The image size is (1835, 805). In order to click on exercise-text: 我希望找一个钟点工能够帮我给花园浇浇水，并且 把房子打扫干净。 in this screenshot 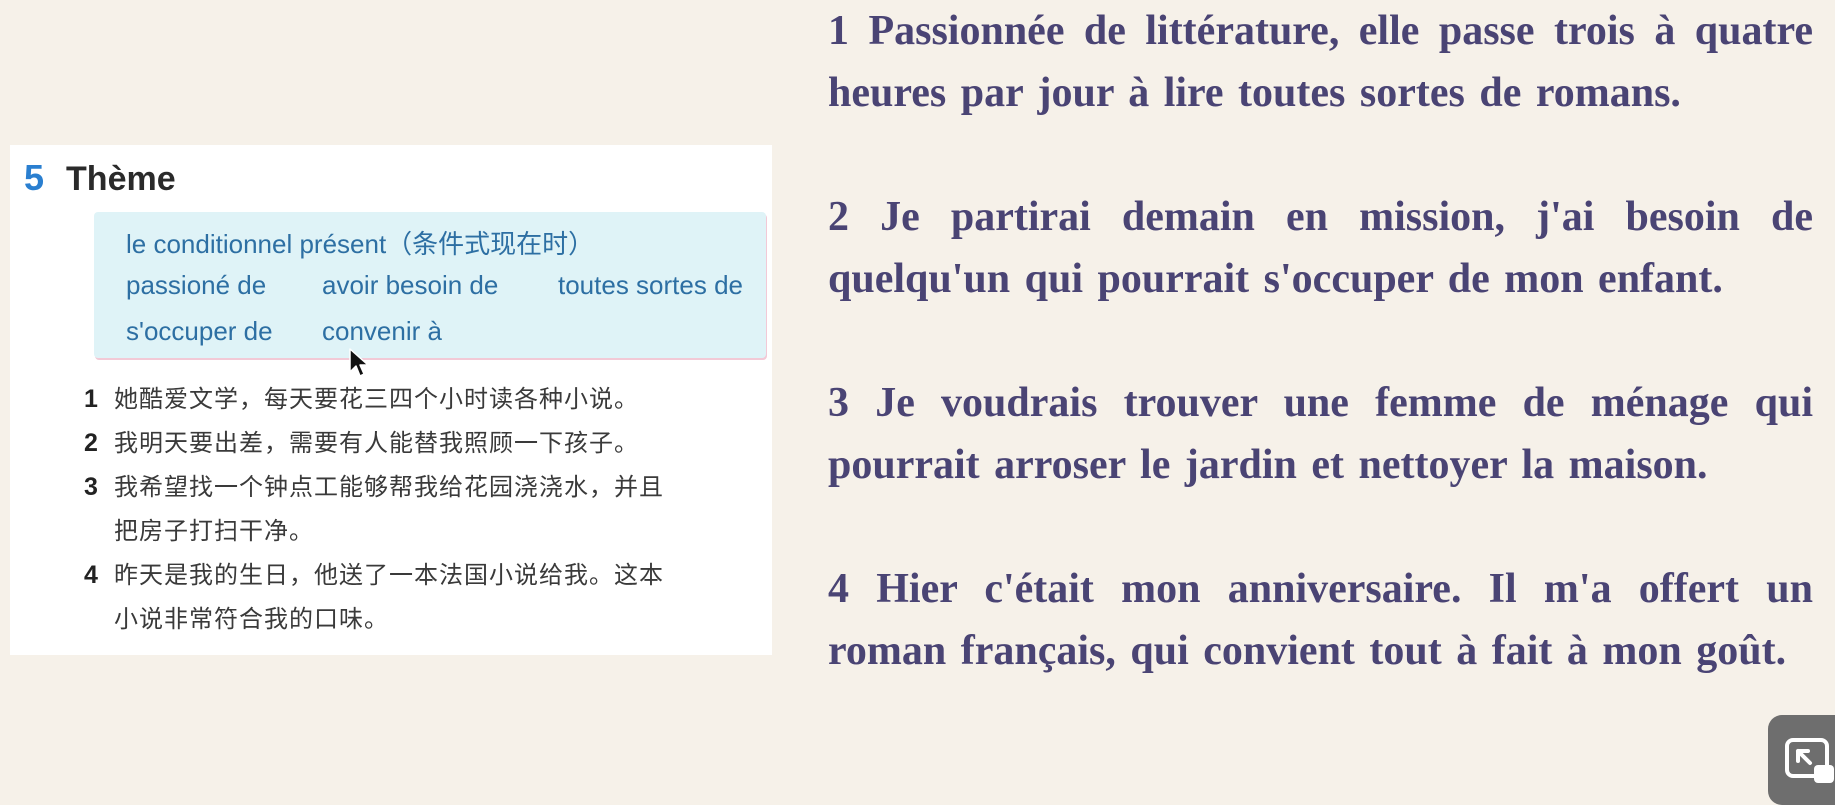, I will do `click(444, 509)`.